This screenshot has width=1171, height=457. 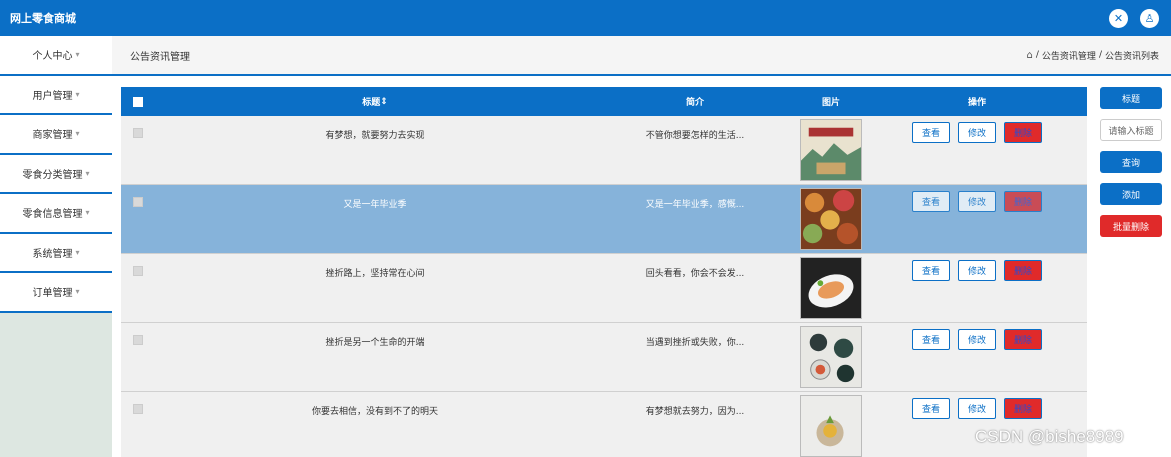 I want to click on row-title: 又是一年毕业季, so click(x=375, y=205).